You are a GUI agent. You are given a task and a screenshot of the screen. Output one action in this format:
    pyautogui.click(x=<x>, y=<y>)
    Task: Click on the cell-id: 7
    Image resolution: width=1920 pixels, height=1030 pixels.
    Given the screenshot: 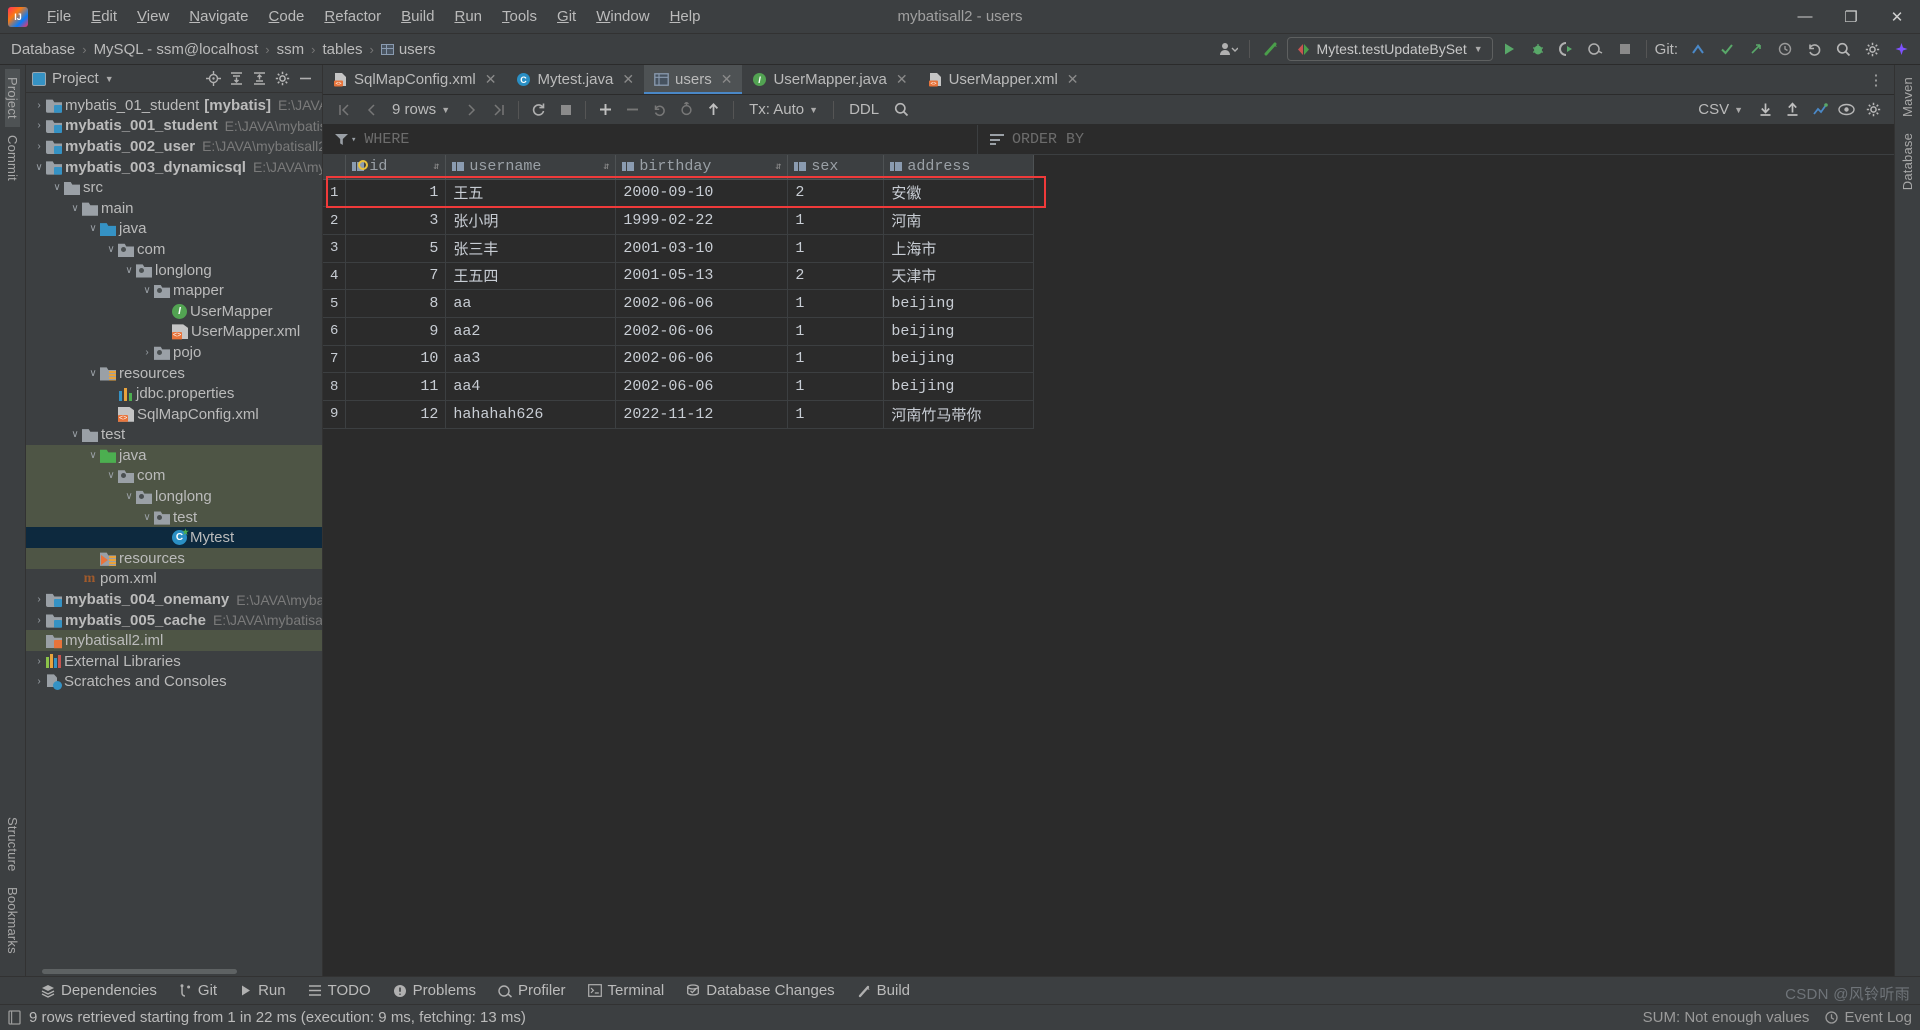 What is the action you would take?
    pyautogui.click(x=396, y=276)
    